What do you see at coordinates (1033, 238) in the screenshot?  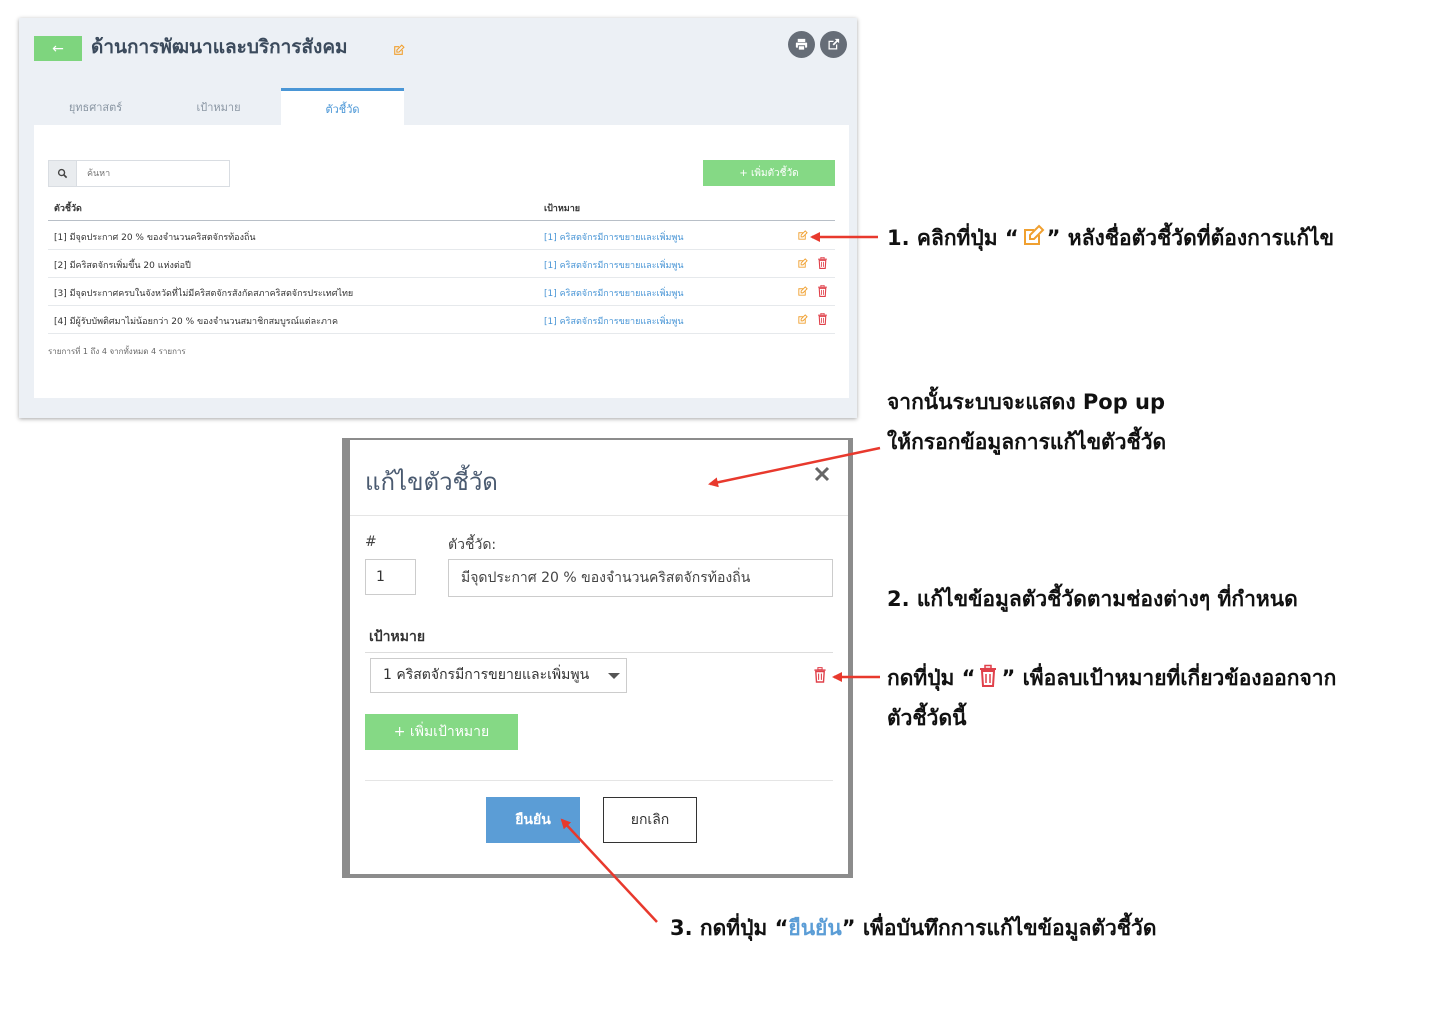 I see `edit-icon` at bounding box center [1033, 238].